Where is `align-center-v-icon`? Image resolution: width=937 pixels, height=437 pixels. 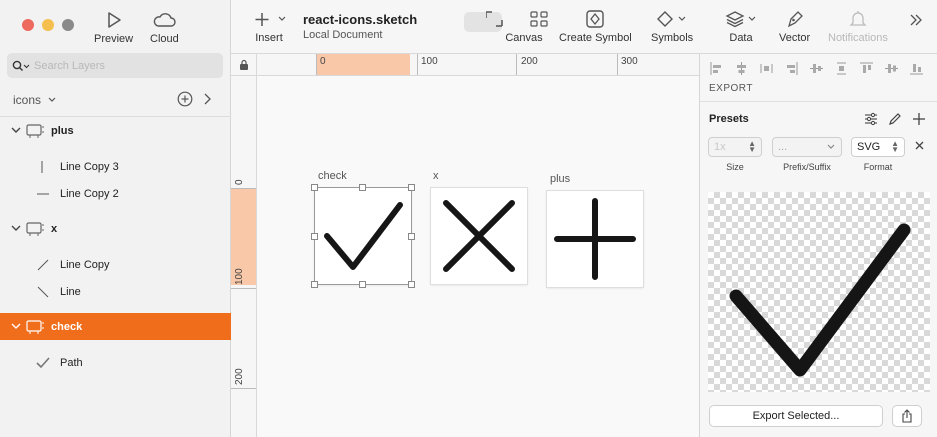
align-center-v-icon is located at coordinates (891, 68).